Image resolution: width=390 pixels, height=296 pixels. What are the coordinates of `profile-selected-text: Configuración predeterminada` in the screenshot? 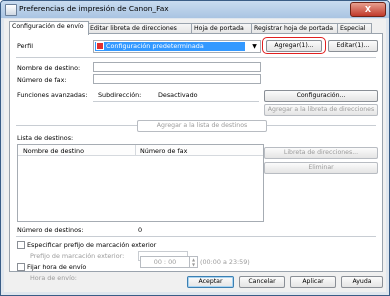 It's located at (155, 46).